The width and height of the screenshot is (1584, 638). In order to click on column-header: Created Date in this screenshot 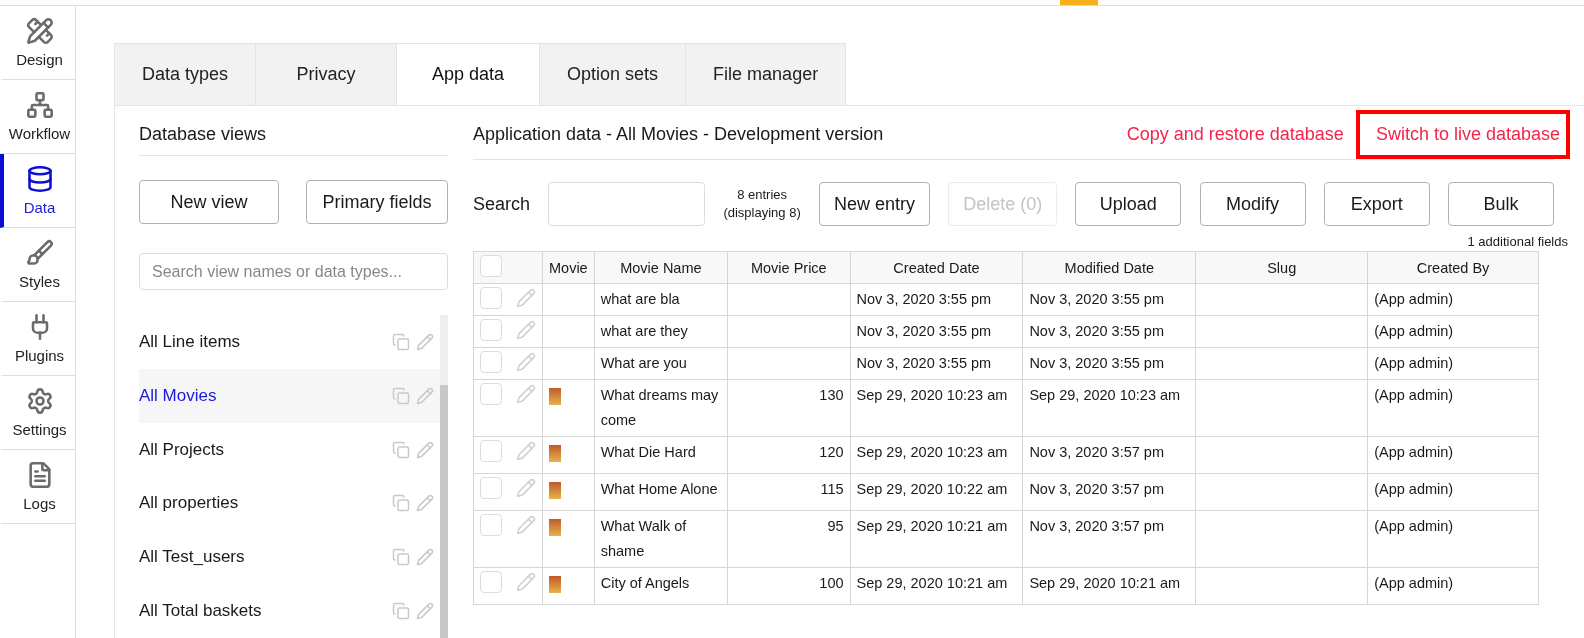, I will do `click(936, 267)`.